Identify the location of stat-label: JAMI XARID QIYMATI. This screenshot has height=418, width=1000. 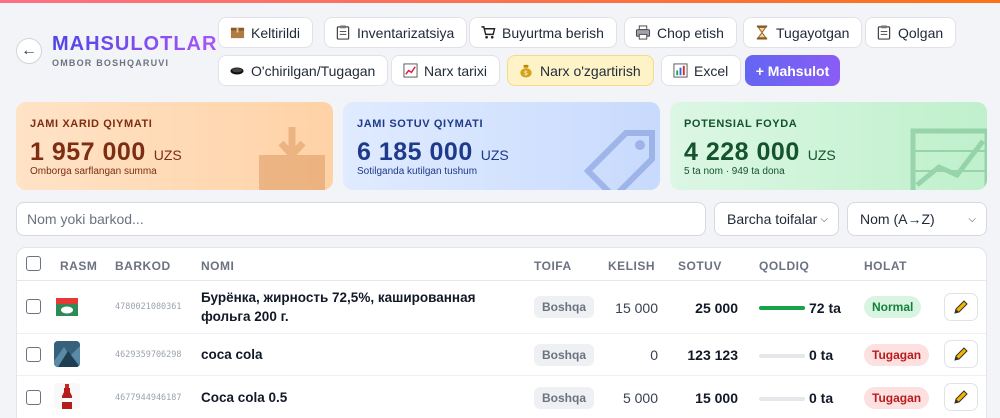
(91, 124).